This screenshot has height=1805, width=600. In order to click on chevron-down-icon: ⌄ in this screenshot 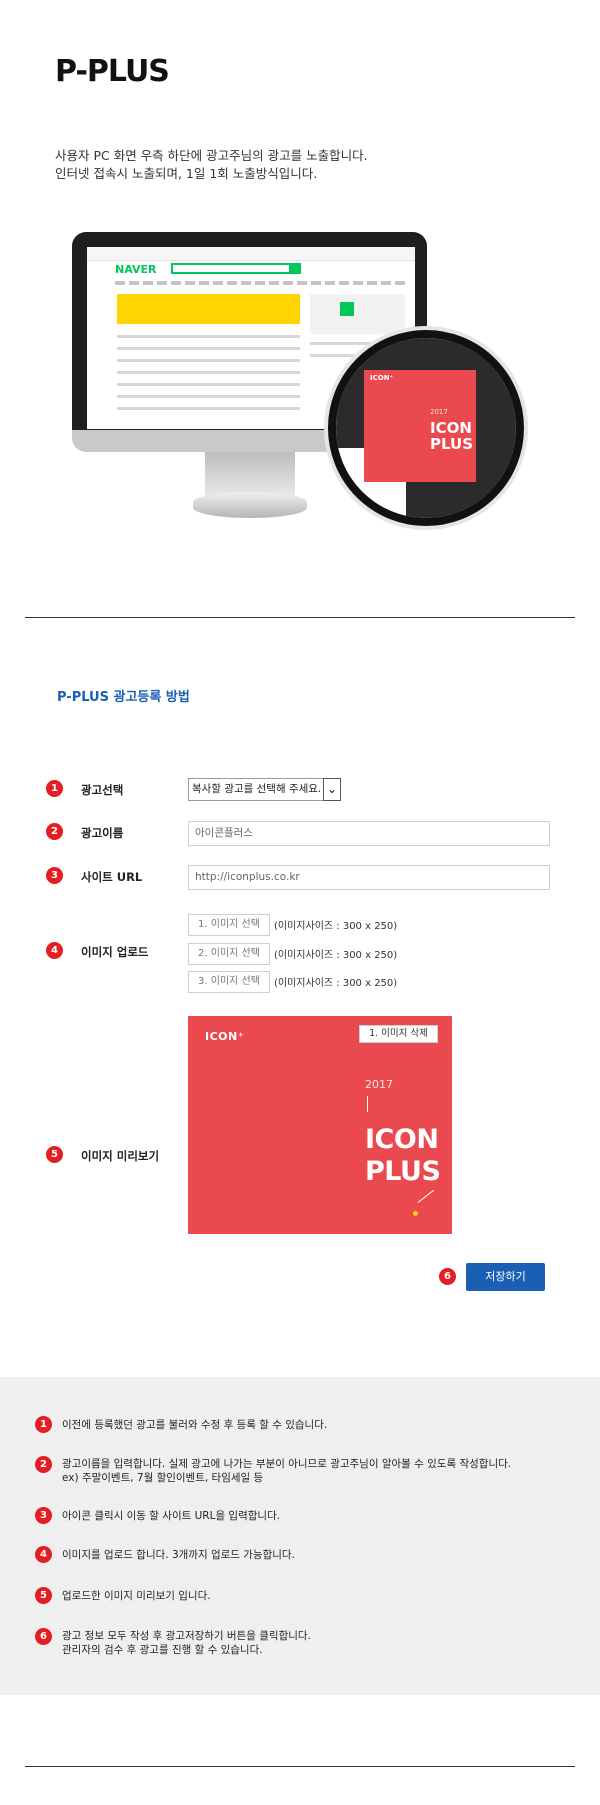, I will do `click(332, 789)`.